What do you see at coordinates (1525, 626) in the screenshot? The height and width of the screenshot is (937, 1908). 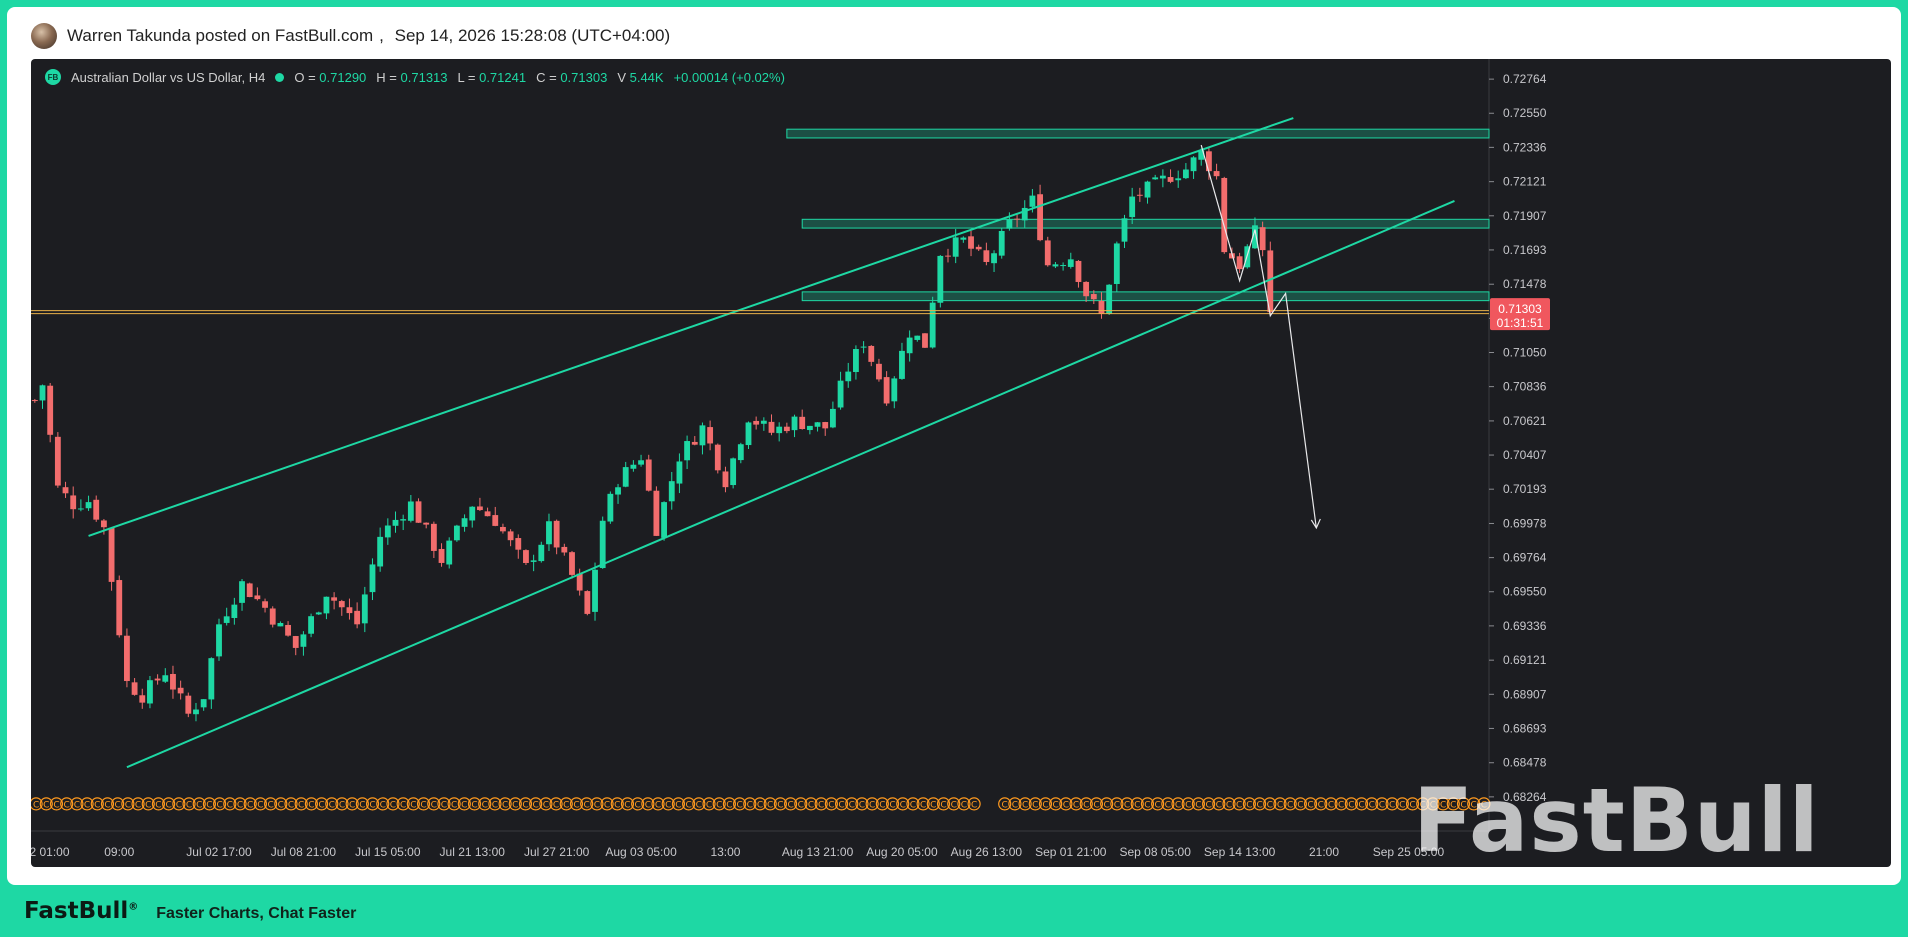 I see `y-tick-label: 0.69336` at bounding box center [1525, 626].